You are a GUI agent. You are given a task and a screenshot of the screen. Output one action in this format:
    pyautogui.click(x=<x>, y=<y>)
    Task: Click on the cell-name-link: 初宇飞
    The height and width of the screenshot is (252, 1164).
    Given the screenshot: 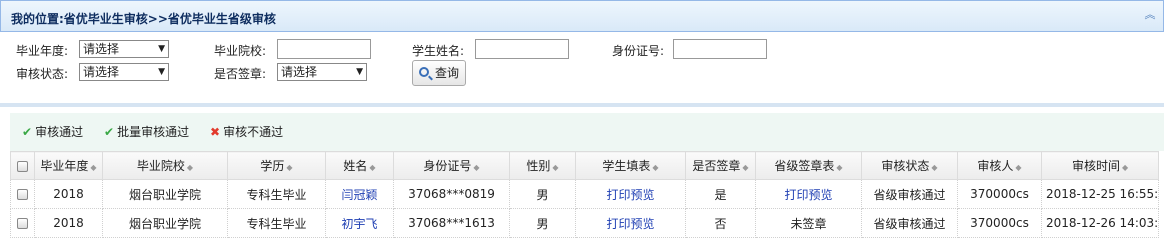 What is the action you would take?
    pyautogui.click(x=359, y=223)
    